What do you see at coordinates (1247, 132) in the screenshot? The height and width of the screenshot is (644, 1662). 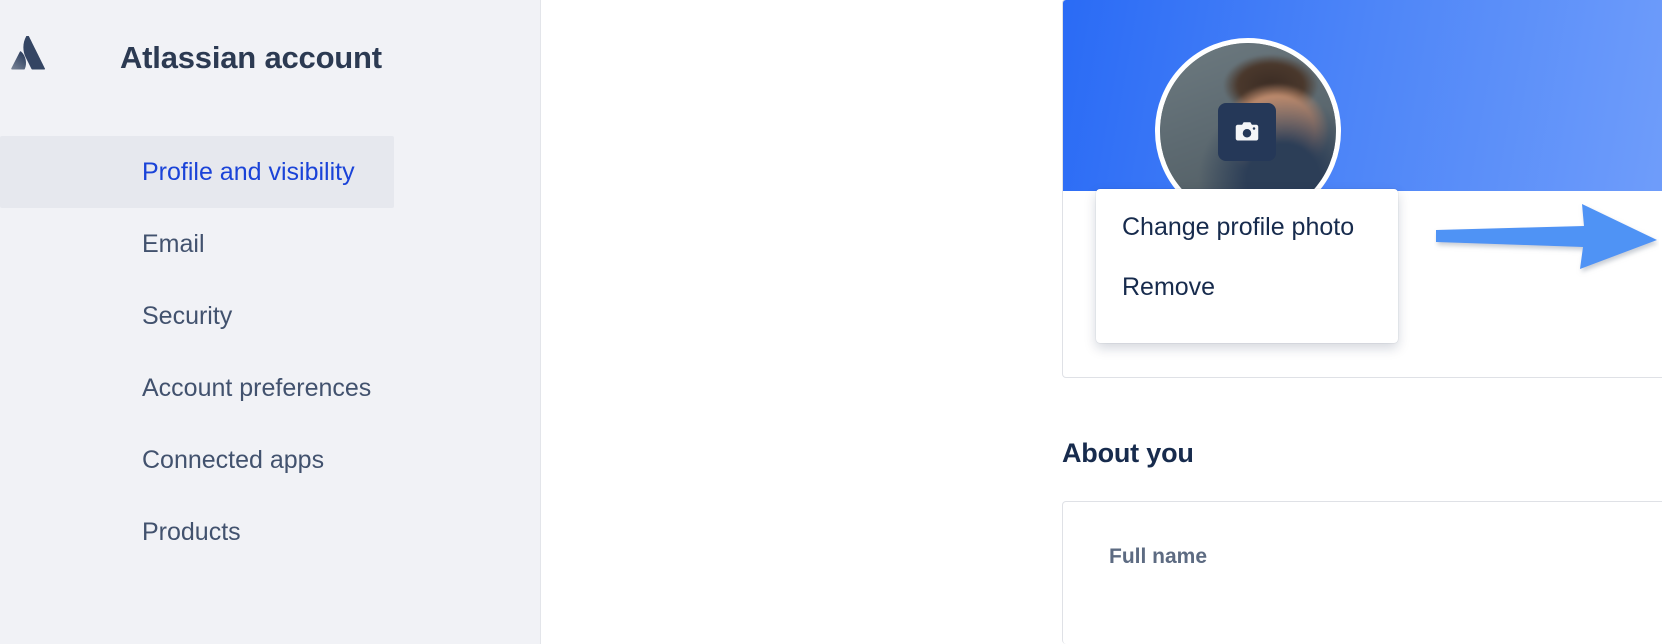 I see `camera-icon` at bounding box center [1247, 132].